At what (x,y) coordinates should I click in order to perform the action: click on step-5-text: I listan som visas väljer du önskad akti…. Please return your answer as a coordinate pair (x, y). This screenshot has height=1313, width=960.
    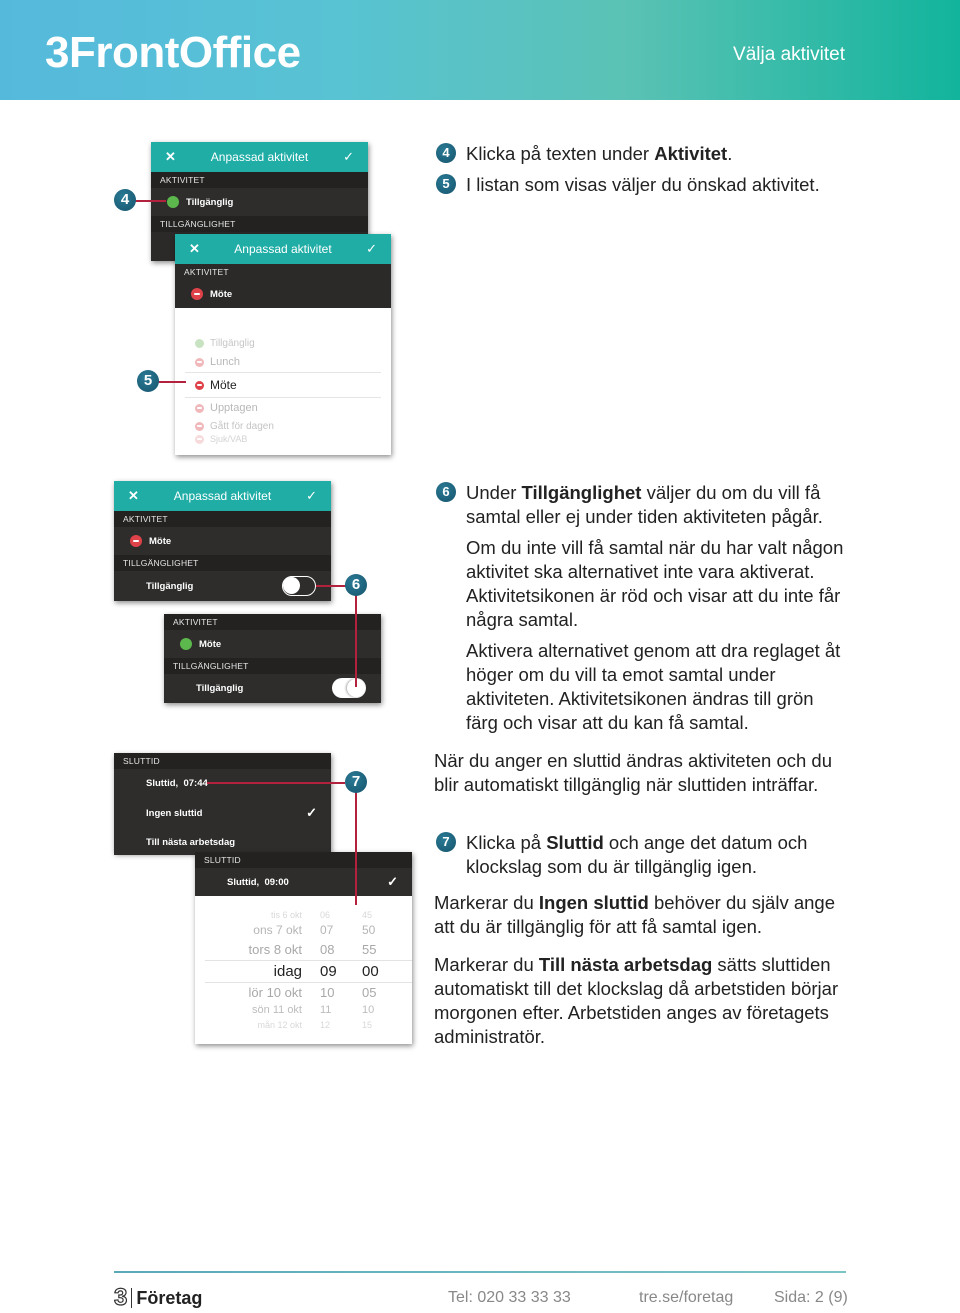
    Looking at the image, I should click on (643, 184).